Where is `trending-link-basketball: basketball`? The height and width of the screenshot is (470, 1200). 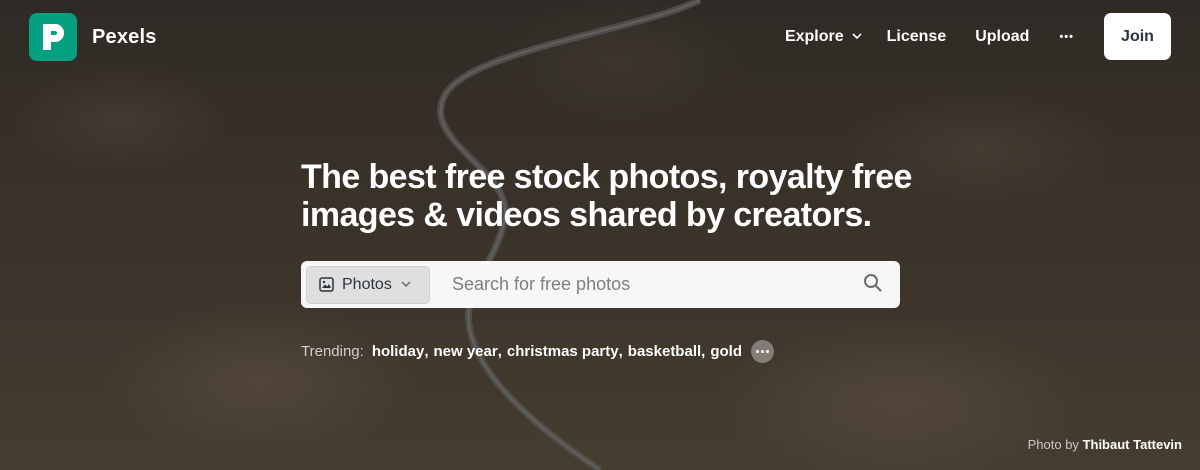
trending-link-basketball: basketball is located at coordinates (664, 351).